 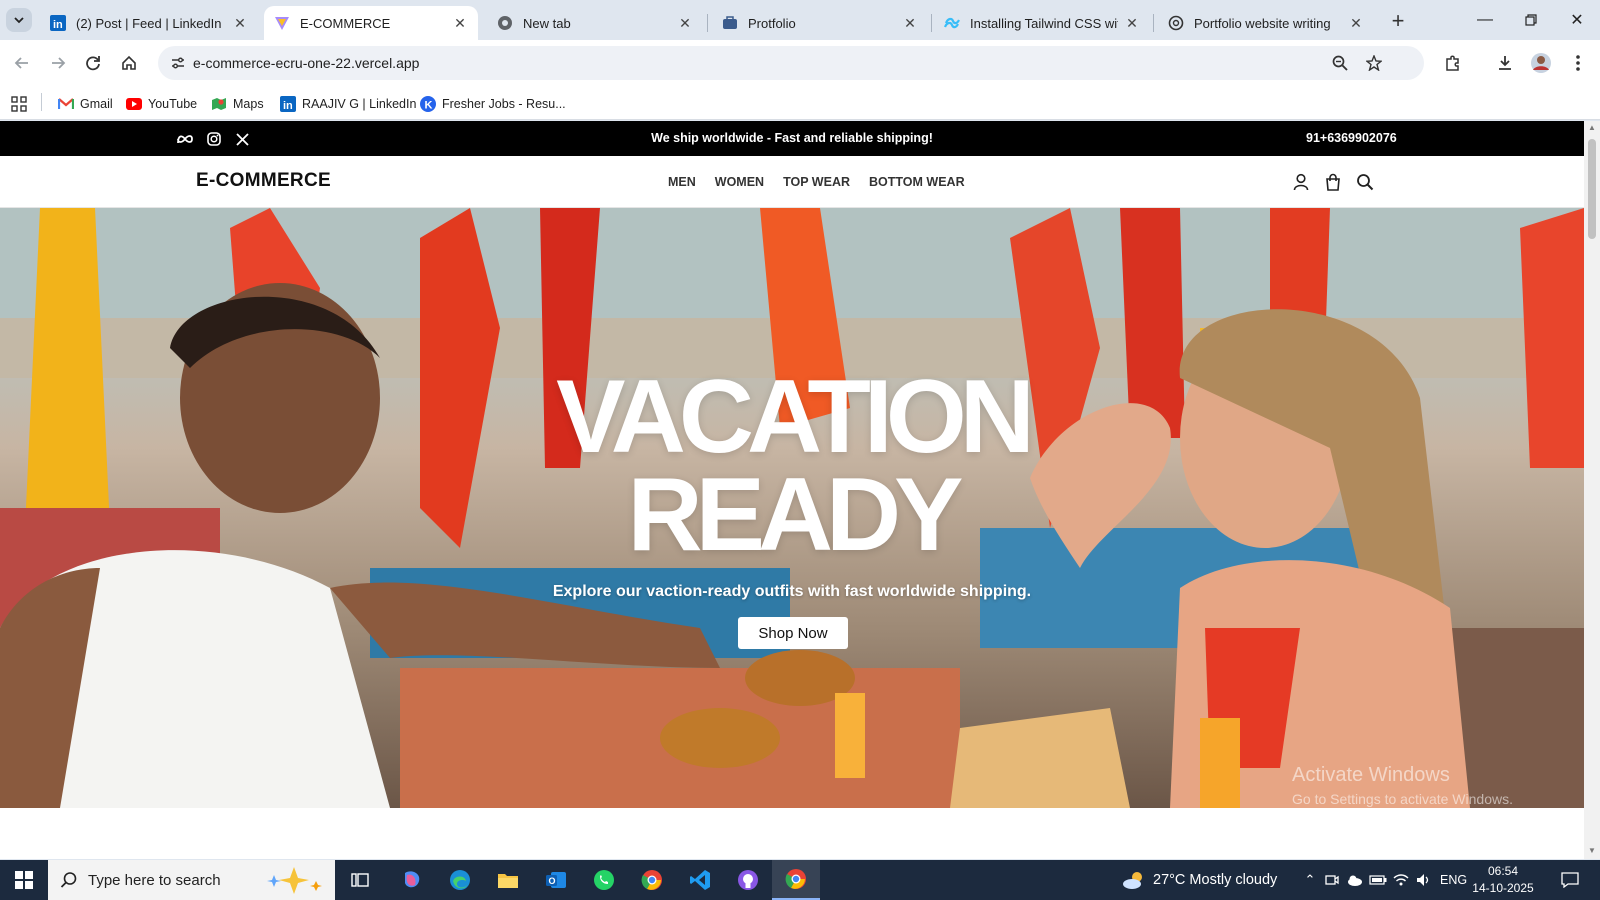 I want to click on home-button, so click(x=129, y=63).